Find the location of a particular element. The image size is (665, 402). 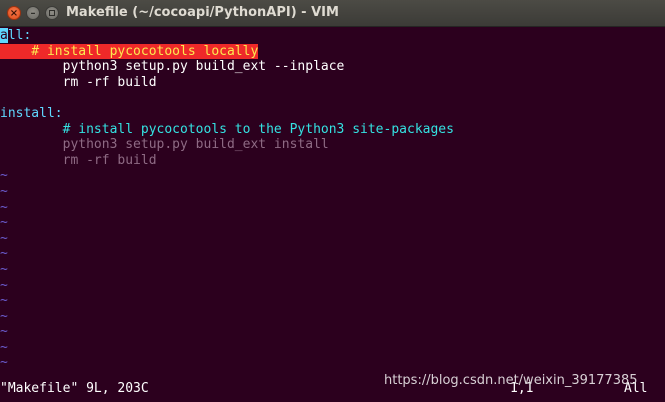

maximize-icon is located at coordinates (52, 13).